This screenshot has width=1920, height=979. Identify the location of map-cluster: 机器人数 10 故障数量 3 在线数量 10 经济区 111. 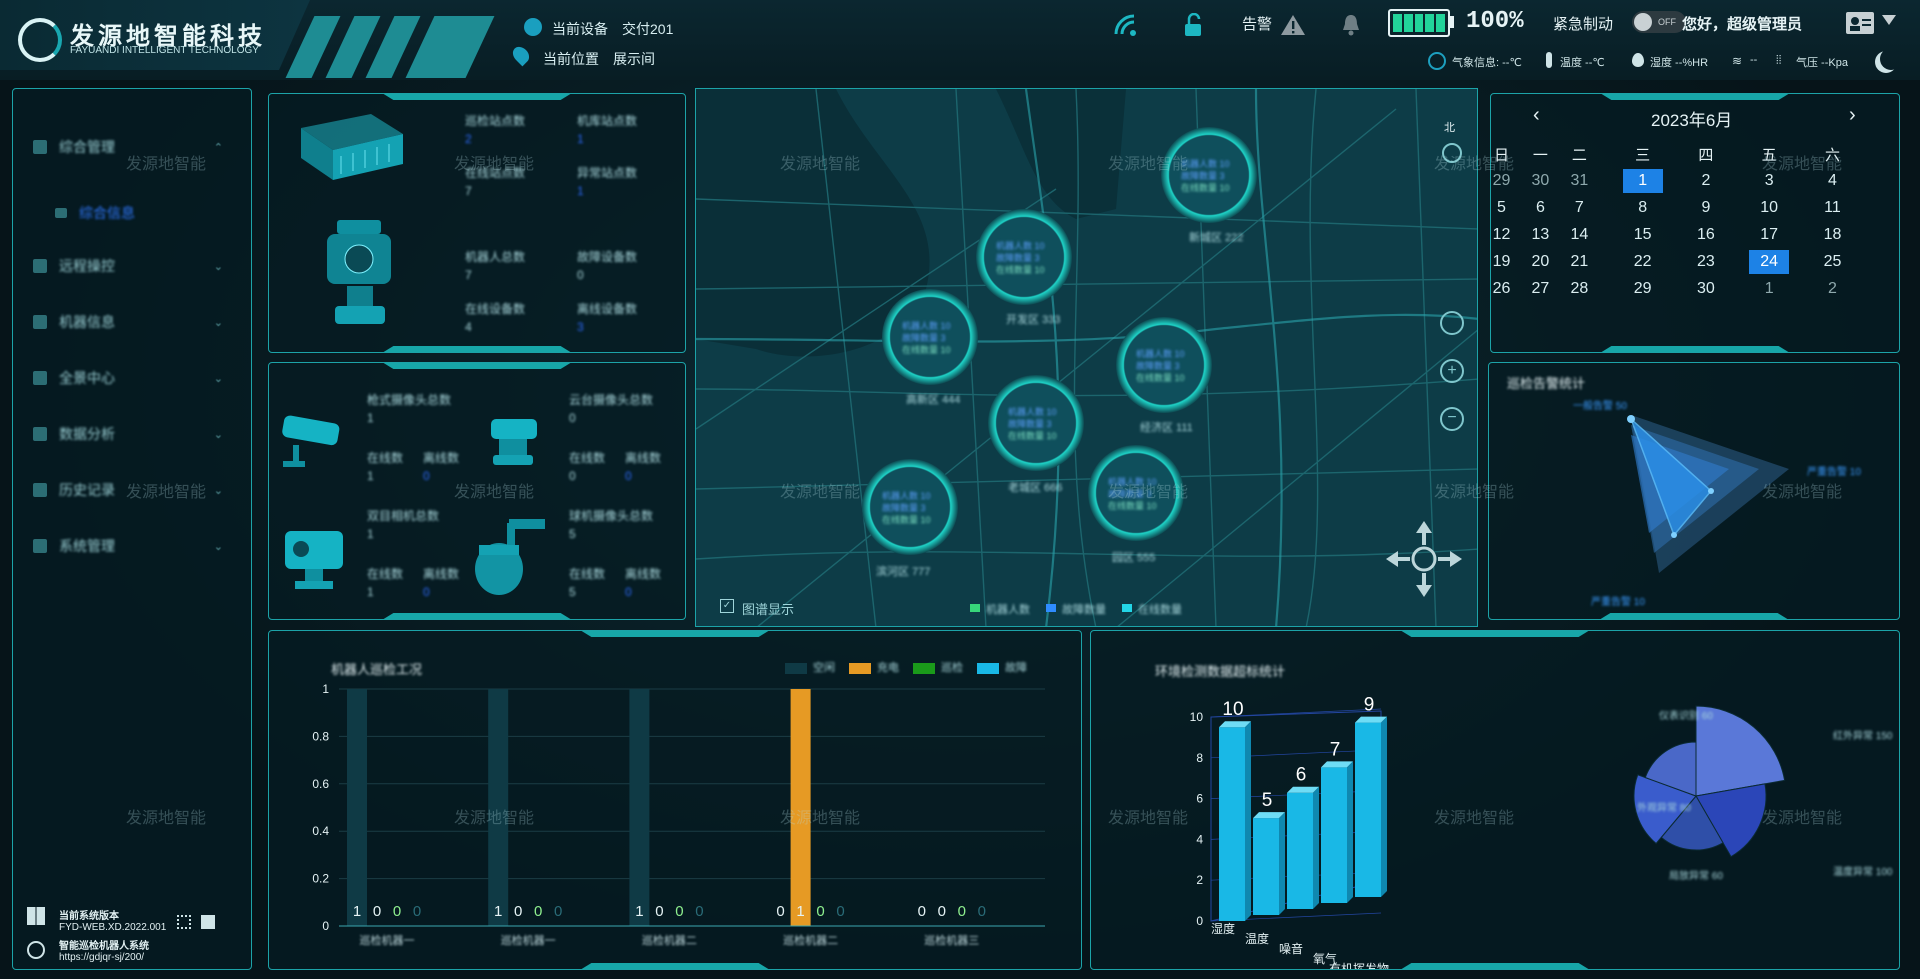
(1186, 382).